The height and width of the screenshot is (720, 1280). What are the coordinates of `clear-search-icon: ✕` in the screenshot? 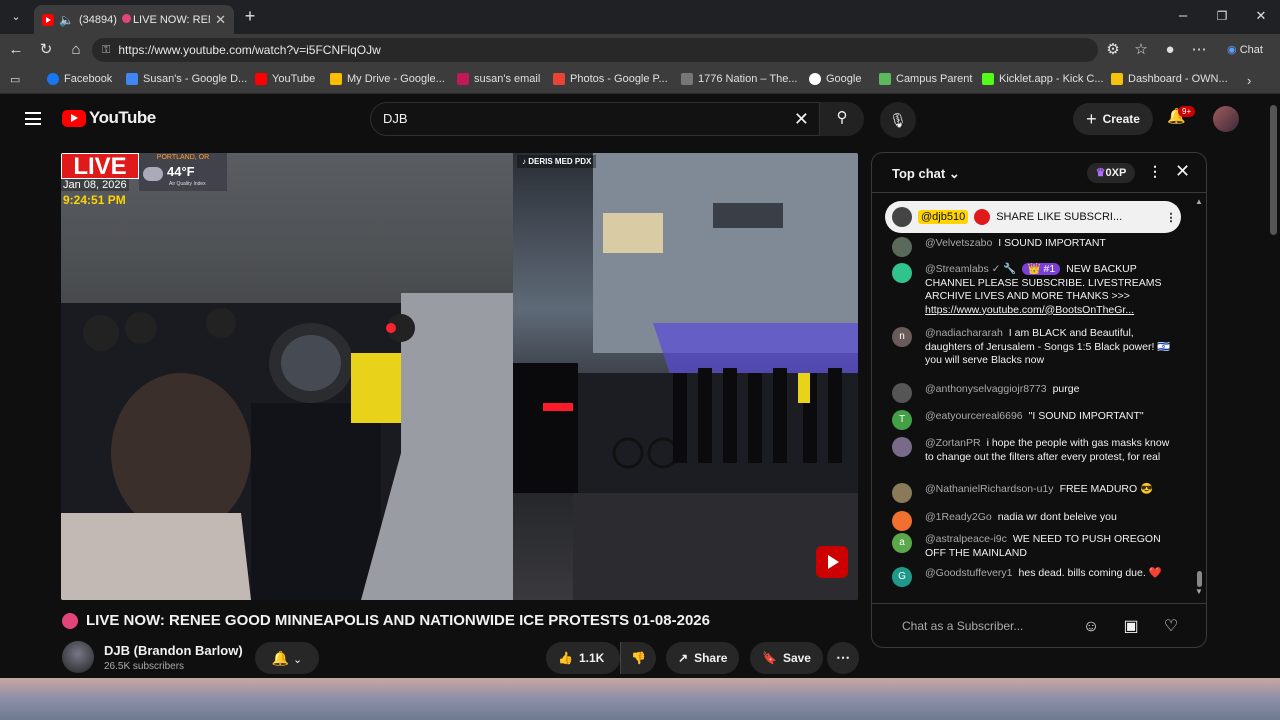 It's located at (801, 119).